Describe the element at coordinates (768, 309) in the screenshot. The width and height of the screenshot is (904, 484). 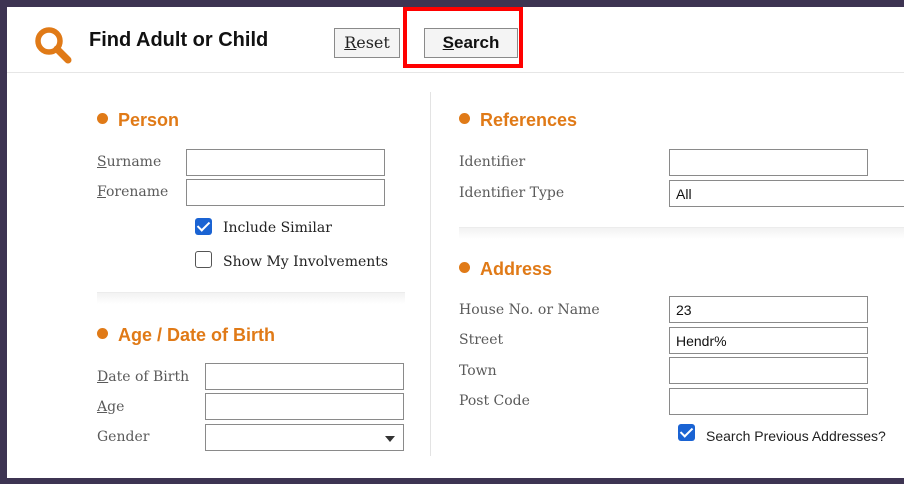
I see `house-input: 23` at that location.